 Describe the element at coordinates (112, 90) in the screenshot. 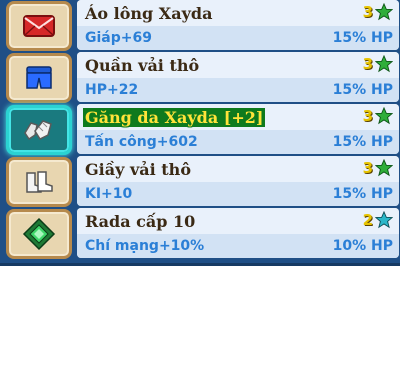

I see `item-stat: HP+22` at that location.